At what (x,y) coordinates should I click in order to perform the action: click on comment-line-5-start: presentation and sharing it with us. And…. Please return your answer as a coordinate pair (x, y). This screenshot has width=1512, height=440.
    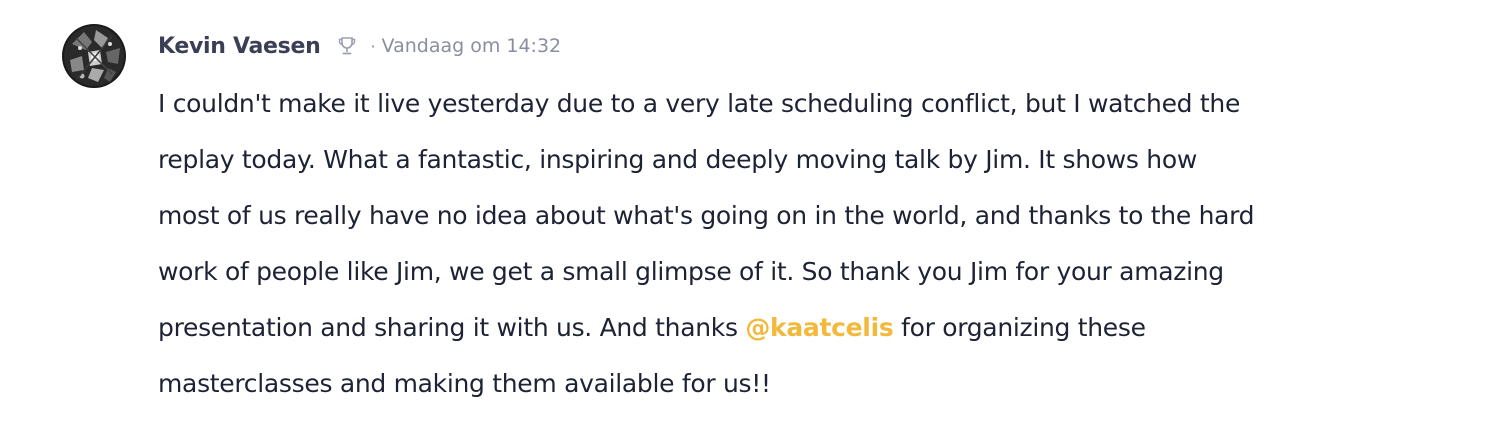
    Looking at the image, I should click on (452, 327).